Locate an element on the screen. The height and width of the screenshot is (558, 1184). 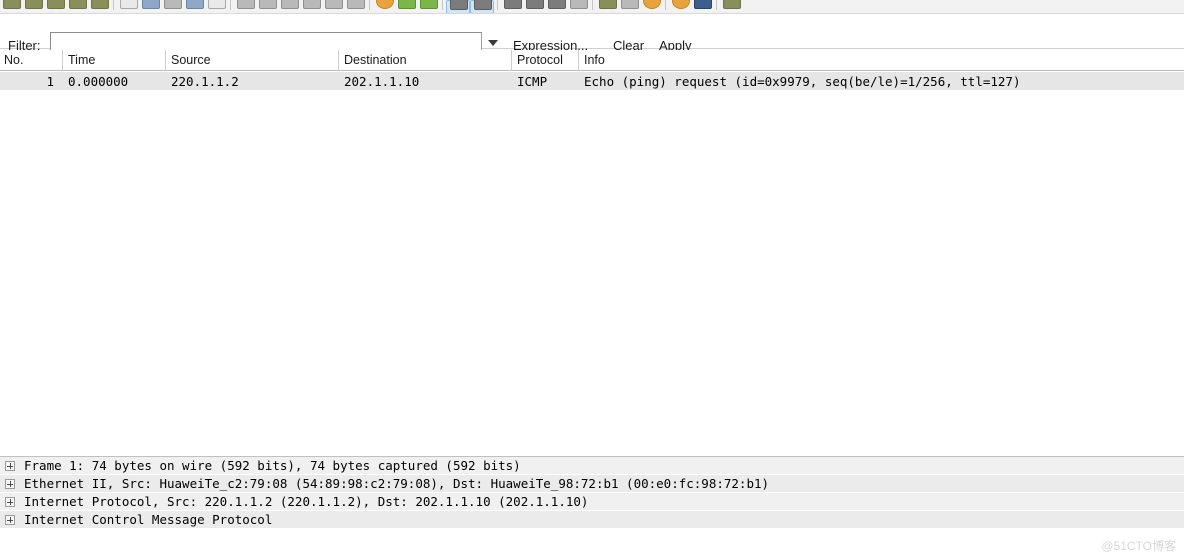
column-header-time: Time is located at coordinates (81, 60).